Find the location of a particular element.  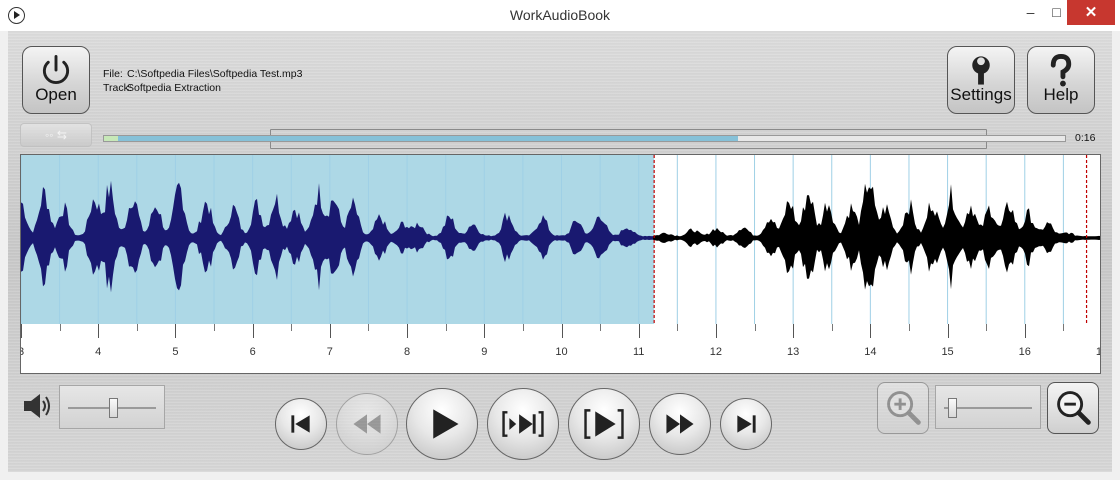

zoom-slider is located at coordinates (988, 407).